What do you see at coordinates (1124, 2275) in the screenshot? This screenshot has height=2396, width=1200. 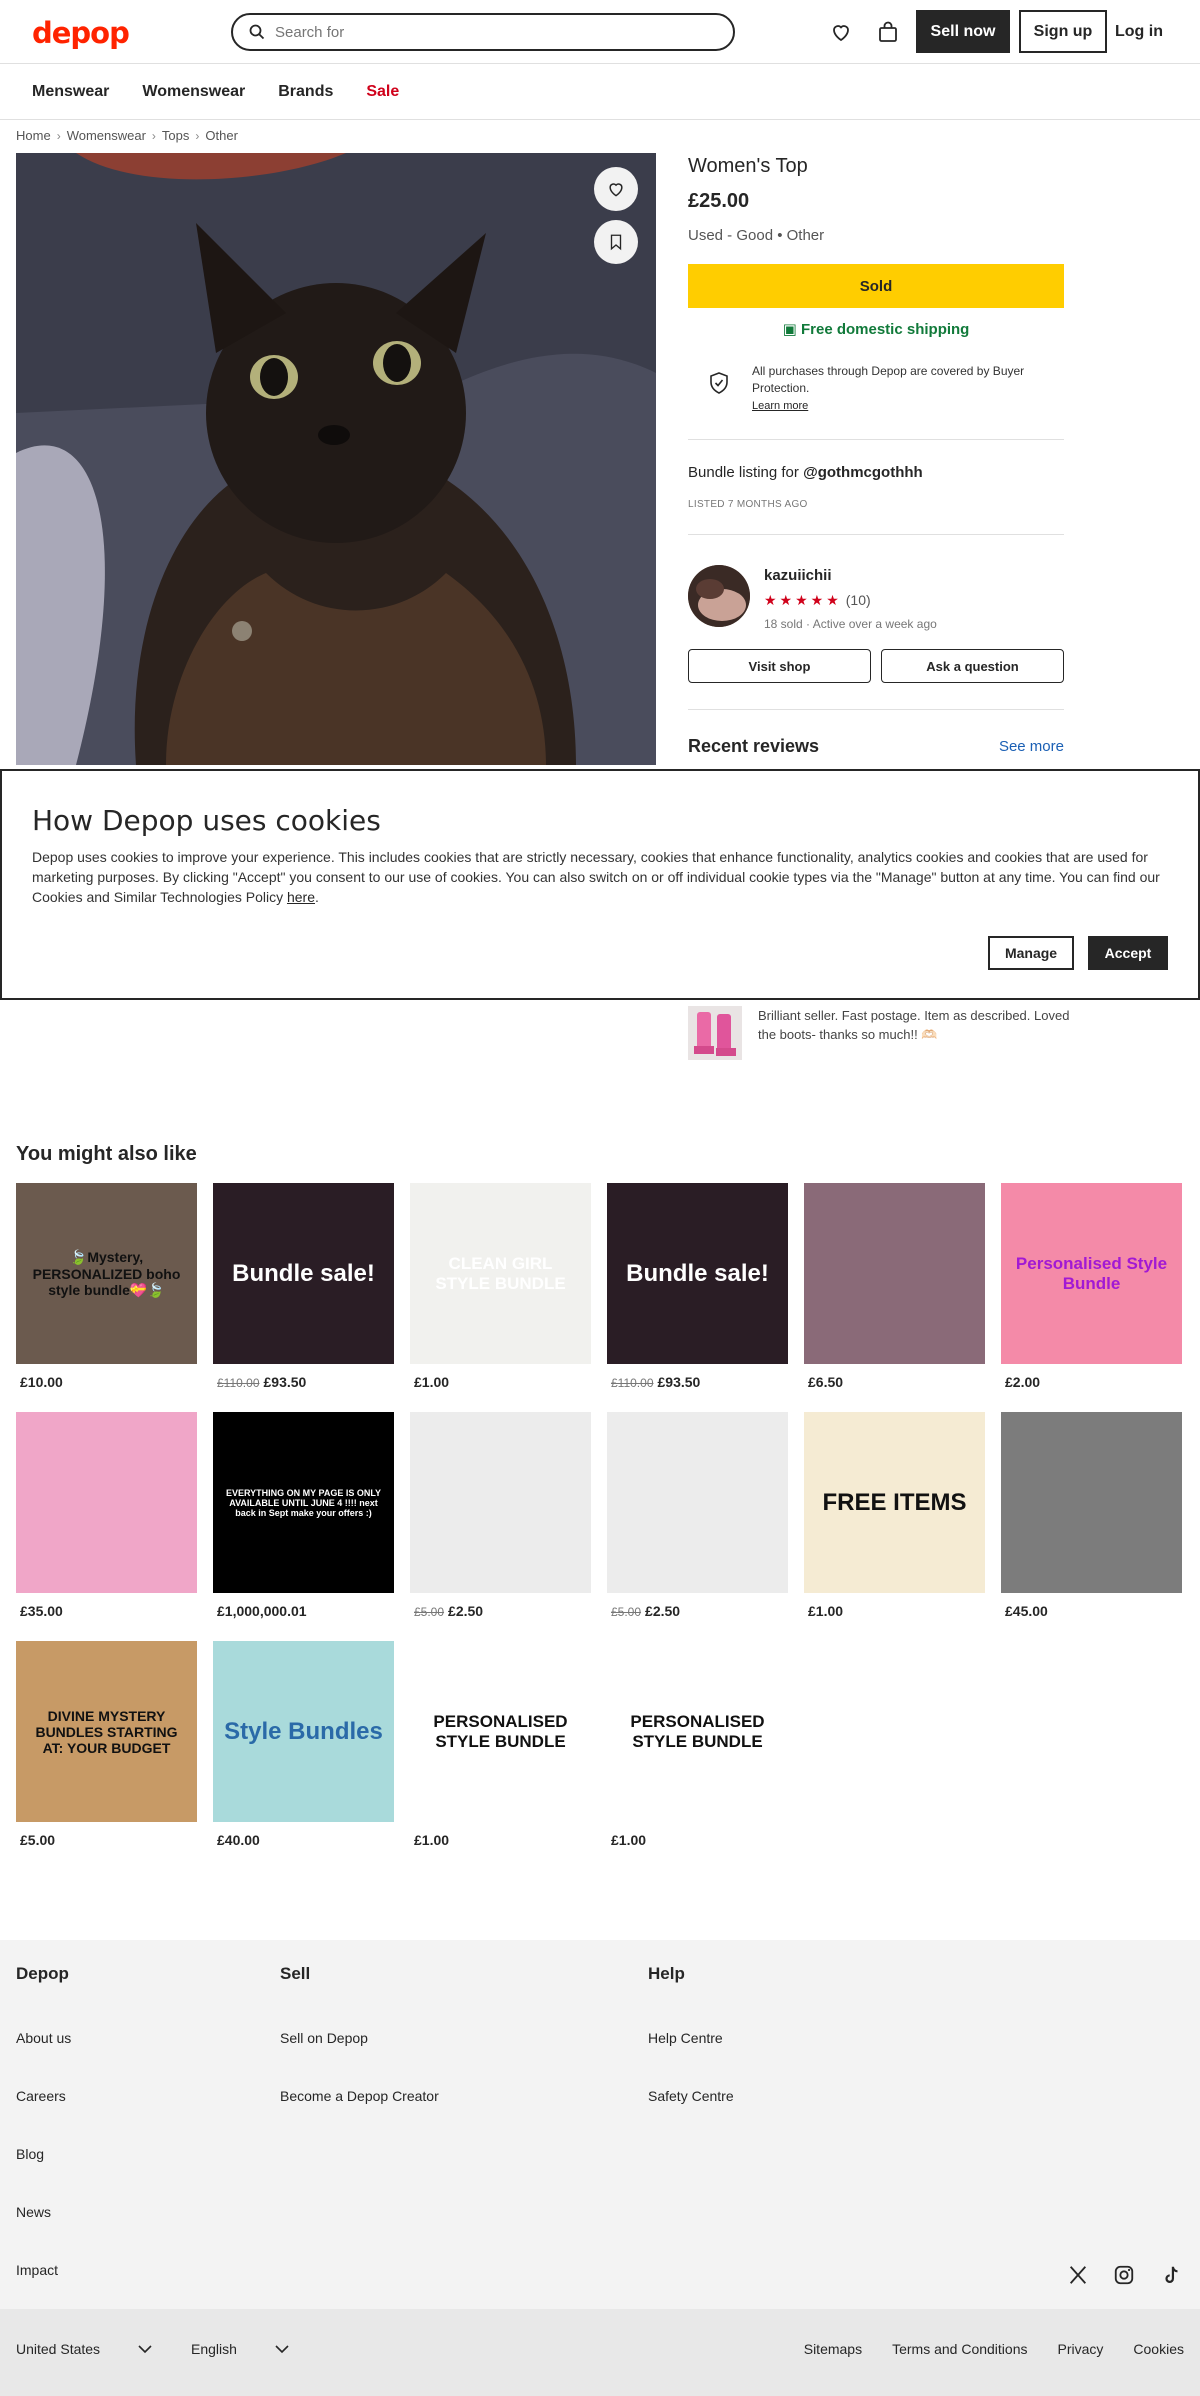 I see `instagram-icon` at bounding box center [1124, 2275].